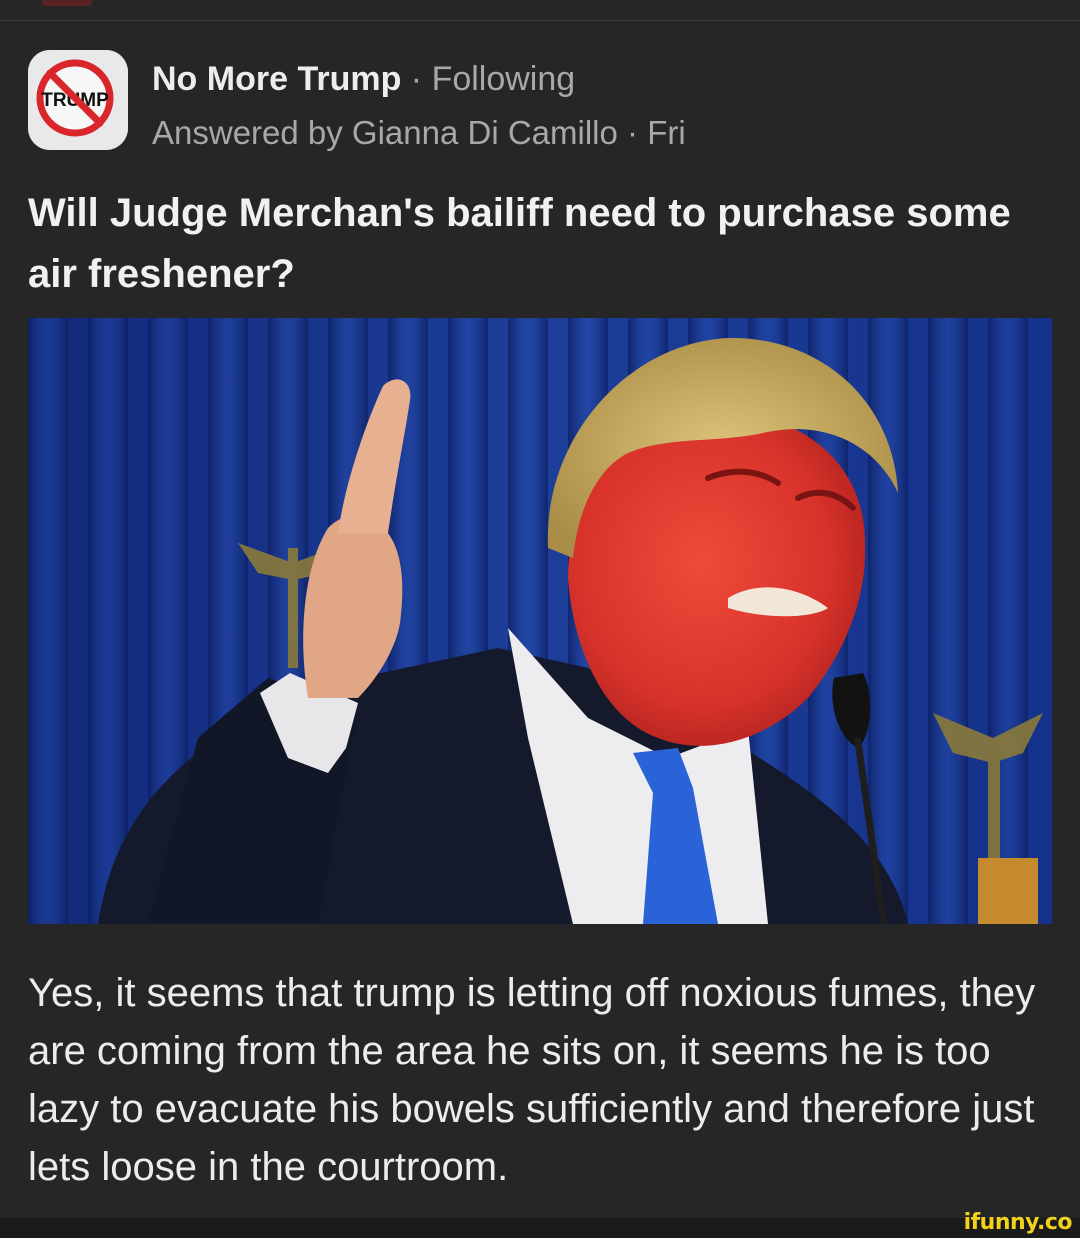 The width and height of the screenshot is (1080, 1238). I want to click on space-title-line: No More Trump · Following, so click(363, 79).